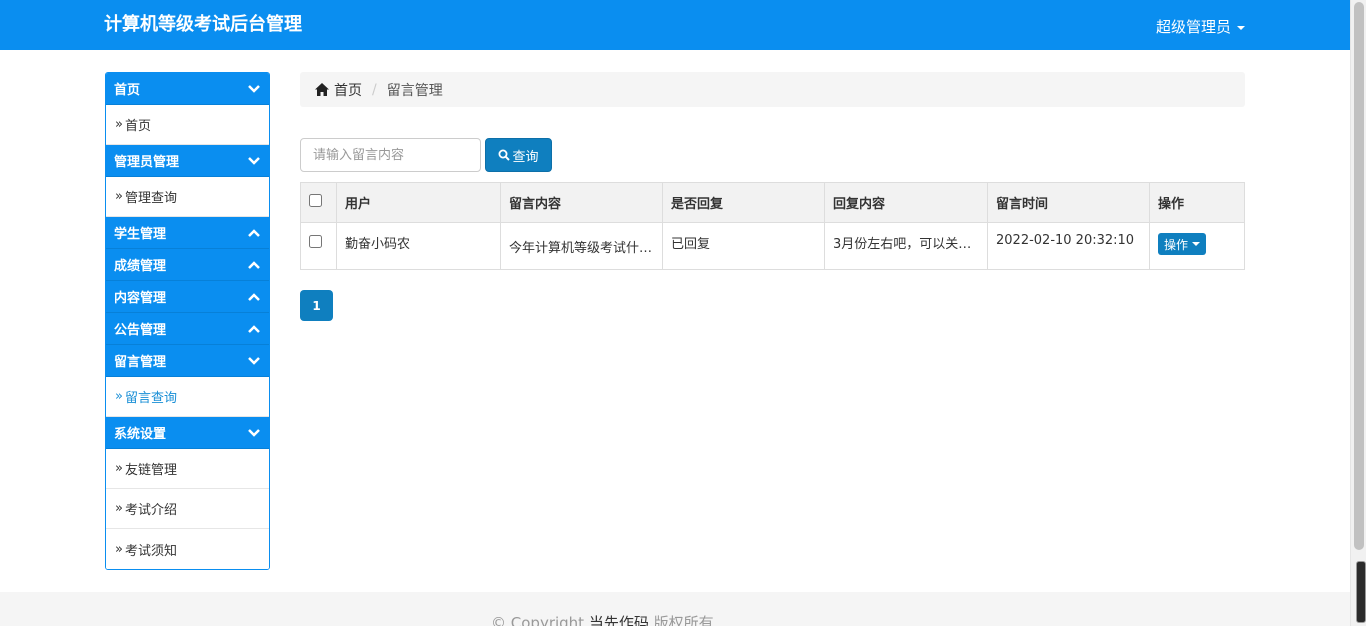  I want to click on sidebar-group-admin: 管理员管理, so click(187, 161).